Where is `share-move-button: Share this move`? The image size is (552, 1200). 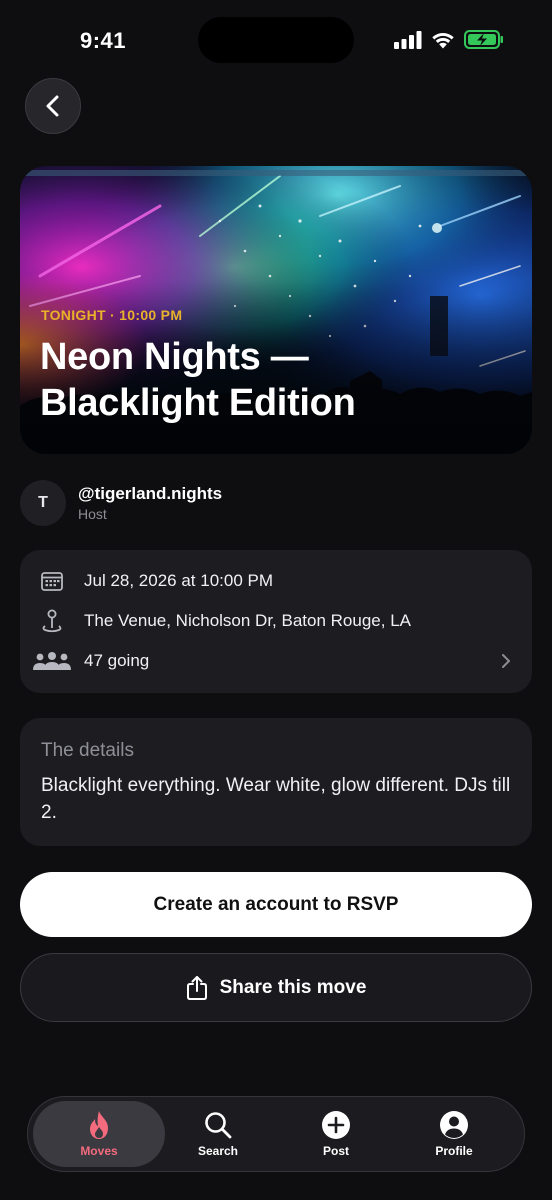 share-move-button: Share this move is located at coordinates (276, 987).